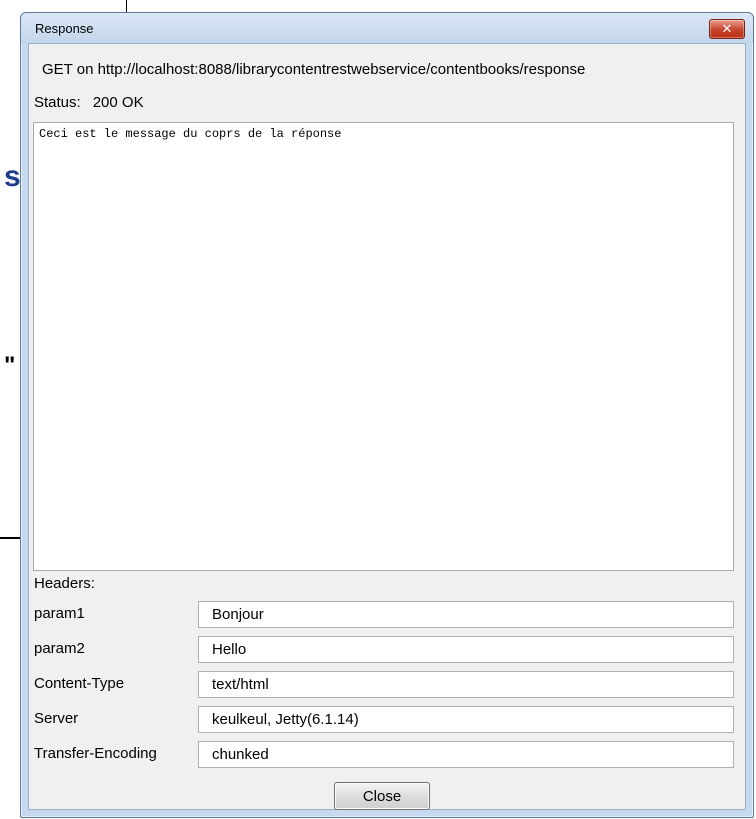  What do you see at coordinates (466, 684) in the screenshot?
I see `header-value-field: text/html` at bounding box center [466, 684].